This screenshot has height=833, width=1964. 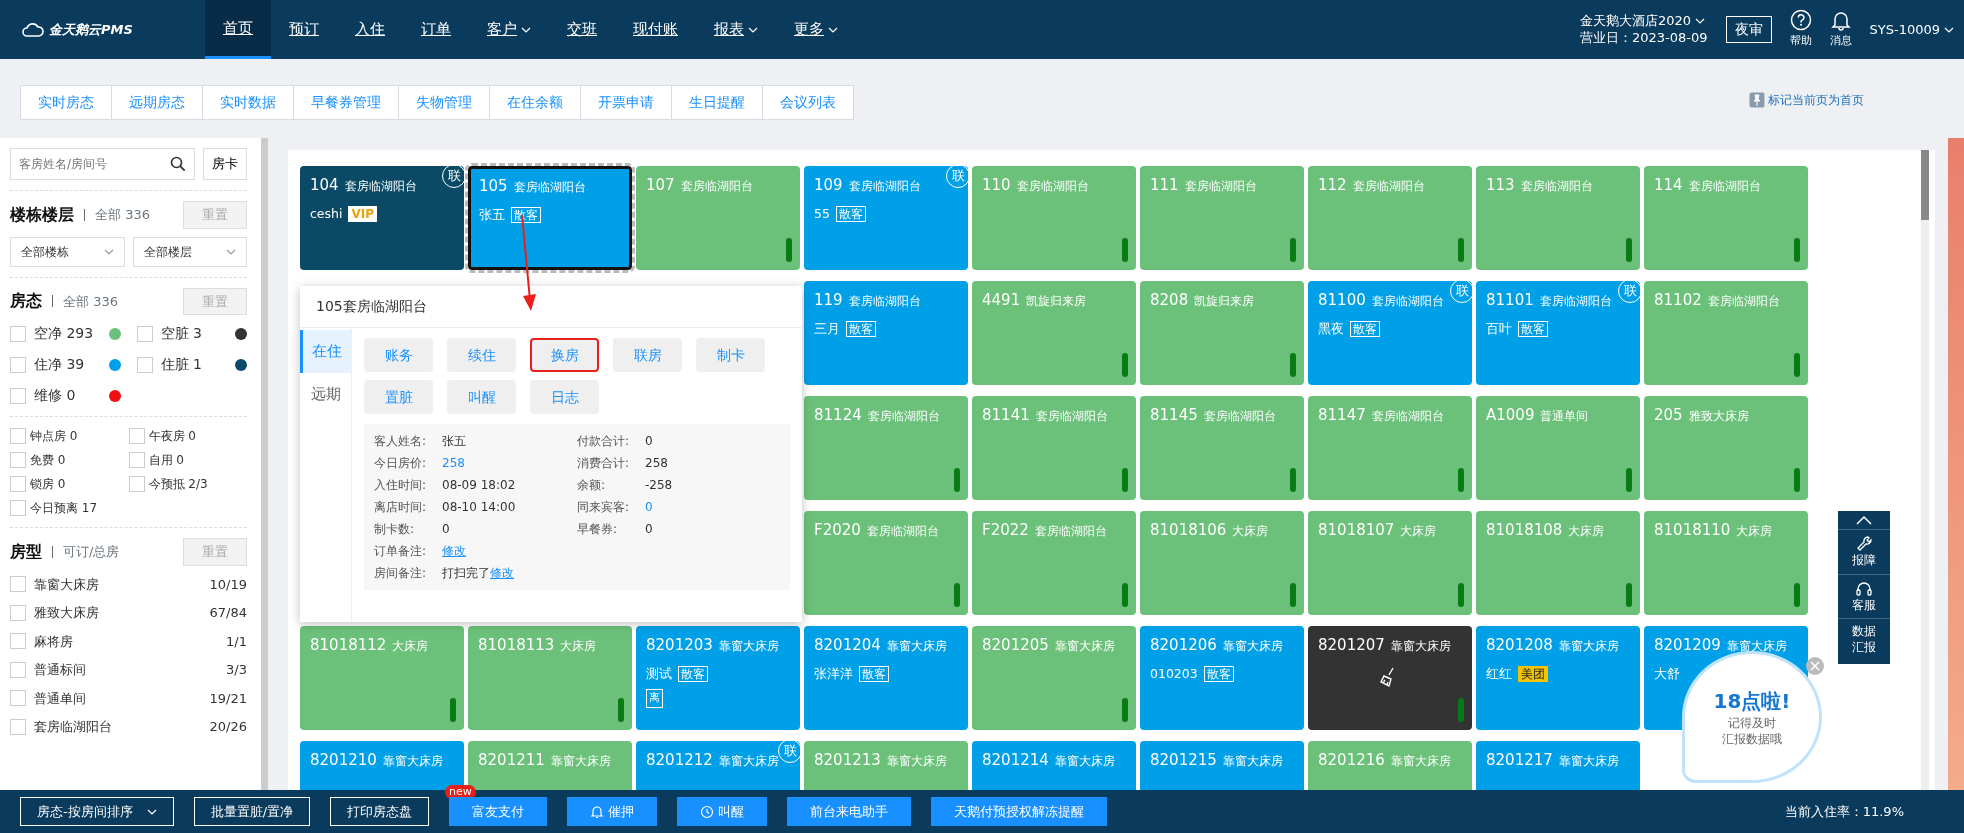 What do you see at coordinates (1904, 29) in the screenshot?
I see `user-name: SYS-10009` at bounding box center [1904, 29].